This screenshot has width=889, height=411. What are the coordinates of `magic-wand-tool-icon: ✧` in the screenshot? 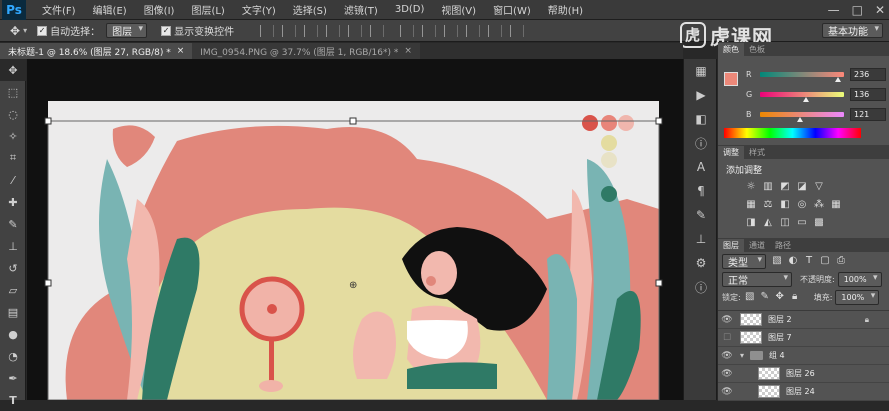 It's located at (13, 136).